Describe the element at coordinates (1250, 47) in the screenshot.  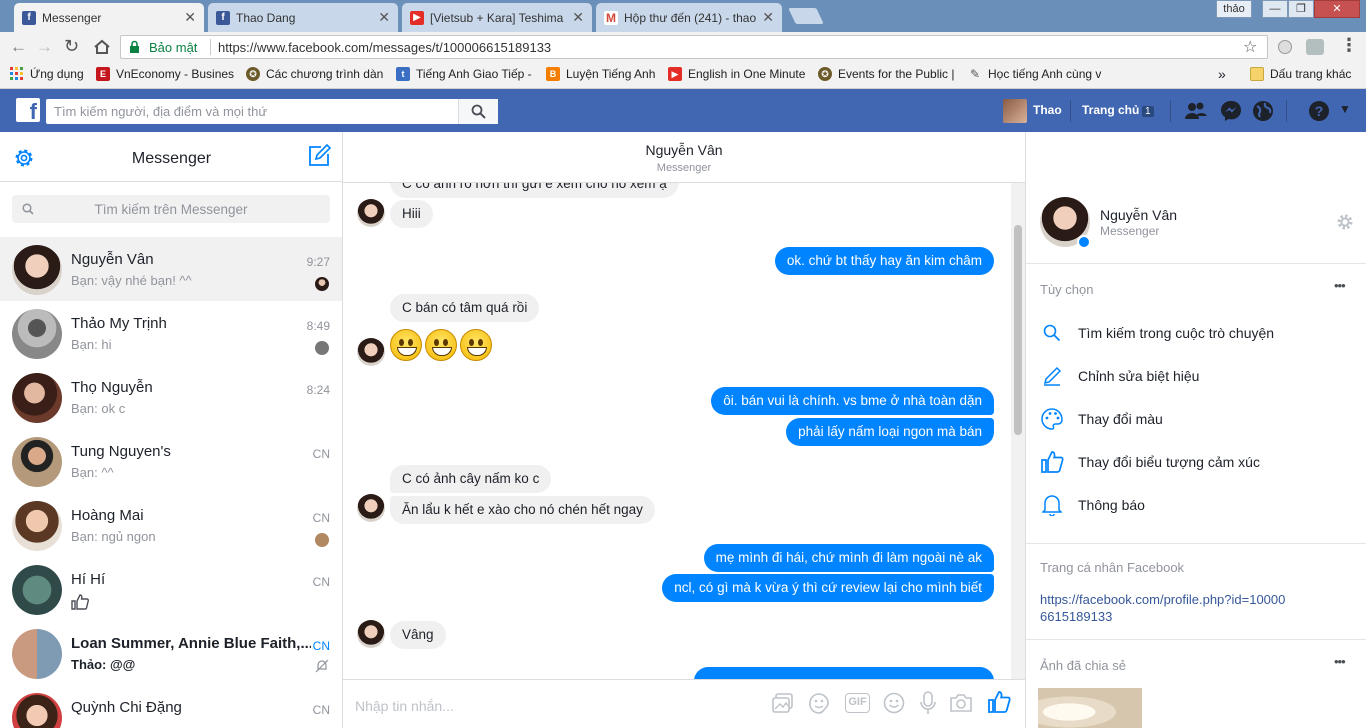
I see `star-icon: ☆` at that location.